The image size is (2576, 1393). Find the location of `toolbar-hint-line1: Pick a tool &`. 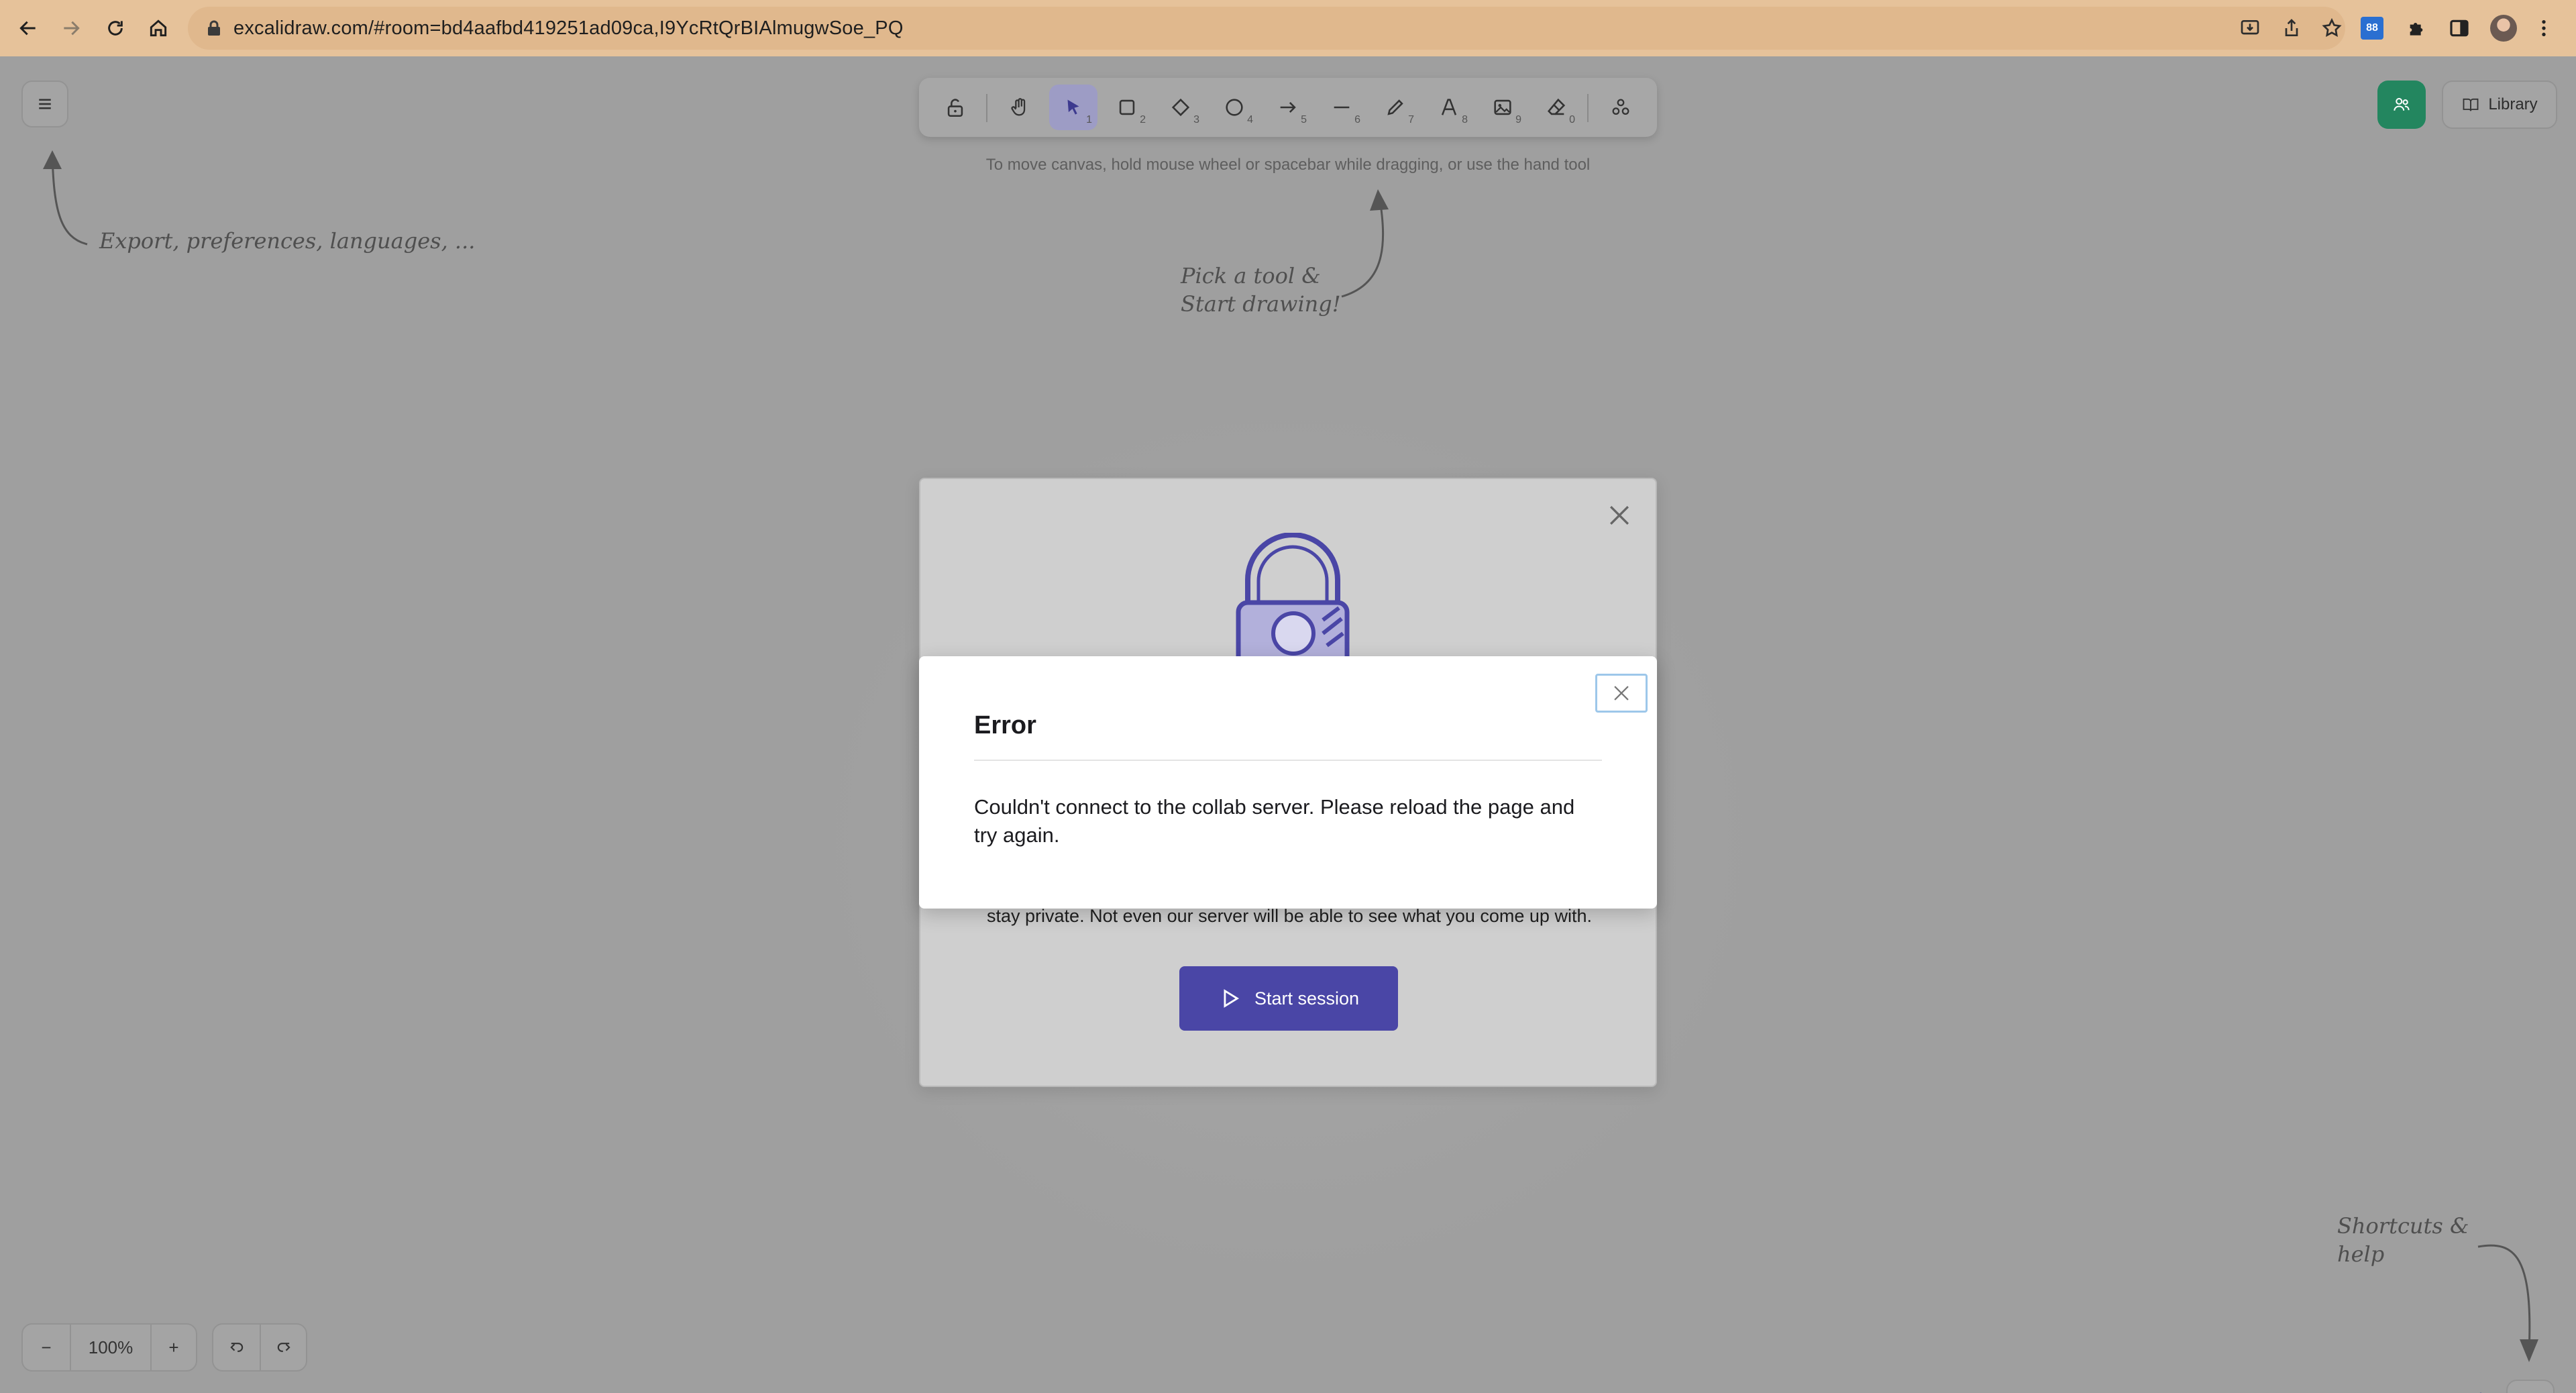

toolbar-hint-line1: Pick a tool & is located at coordinates (1251, 276).